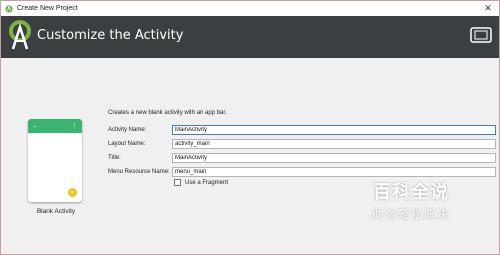  I want to click on layout-name-input, so click(334, 143).